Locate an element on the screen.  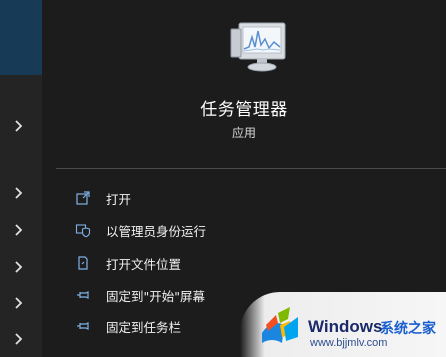
open-icon is located at coordinates (83, 198).